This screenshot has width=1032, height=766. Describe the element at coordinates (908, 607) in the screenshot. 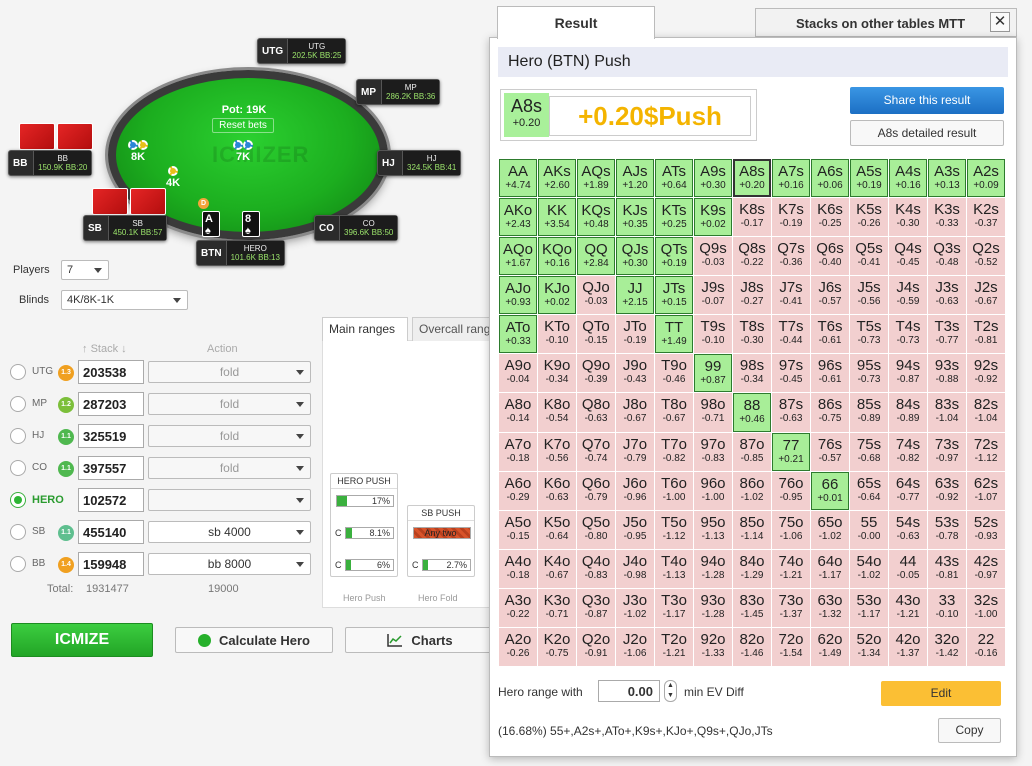

I see `hand-cell-43o: 43o -1.21` at that location.